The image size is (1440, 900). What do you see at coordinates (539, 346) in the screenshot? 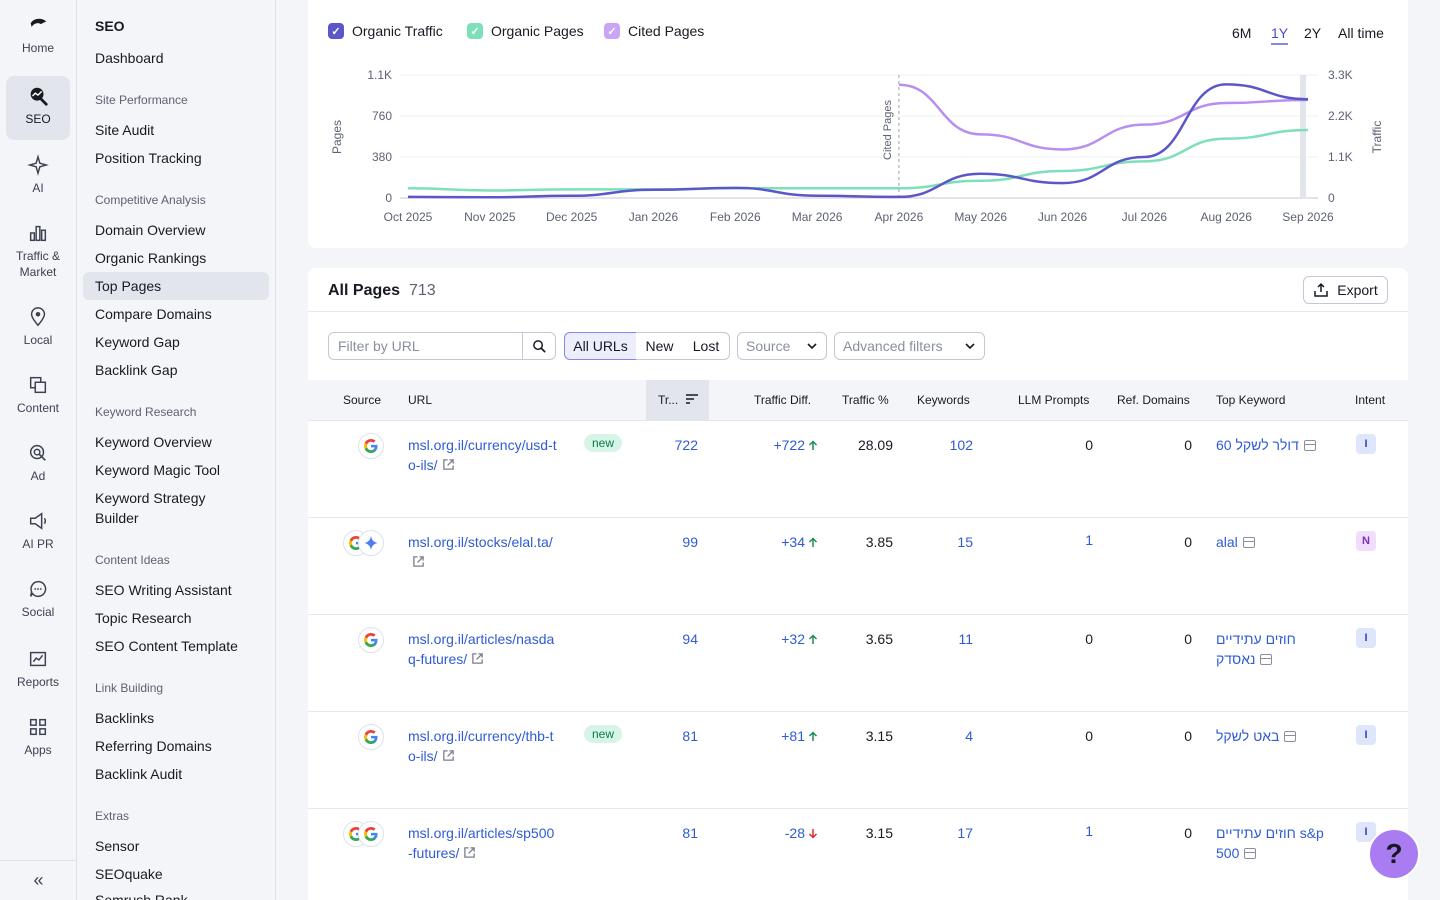
I see `search-button` at bounding box center [539, 346].